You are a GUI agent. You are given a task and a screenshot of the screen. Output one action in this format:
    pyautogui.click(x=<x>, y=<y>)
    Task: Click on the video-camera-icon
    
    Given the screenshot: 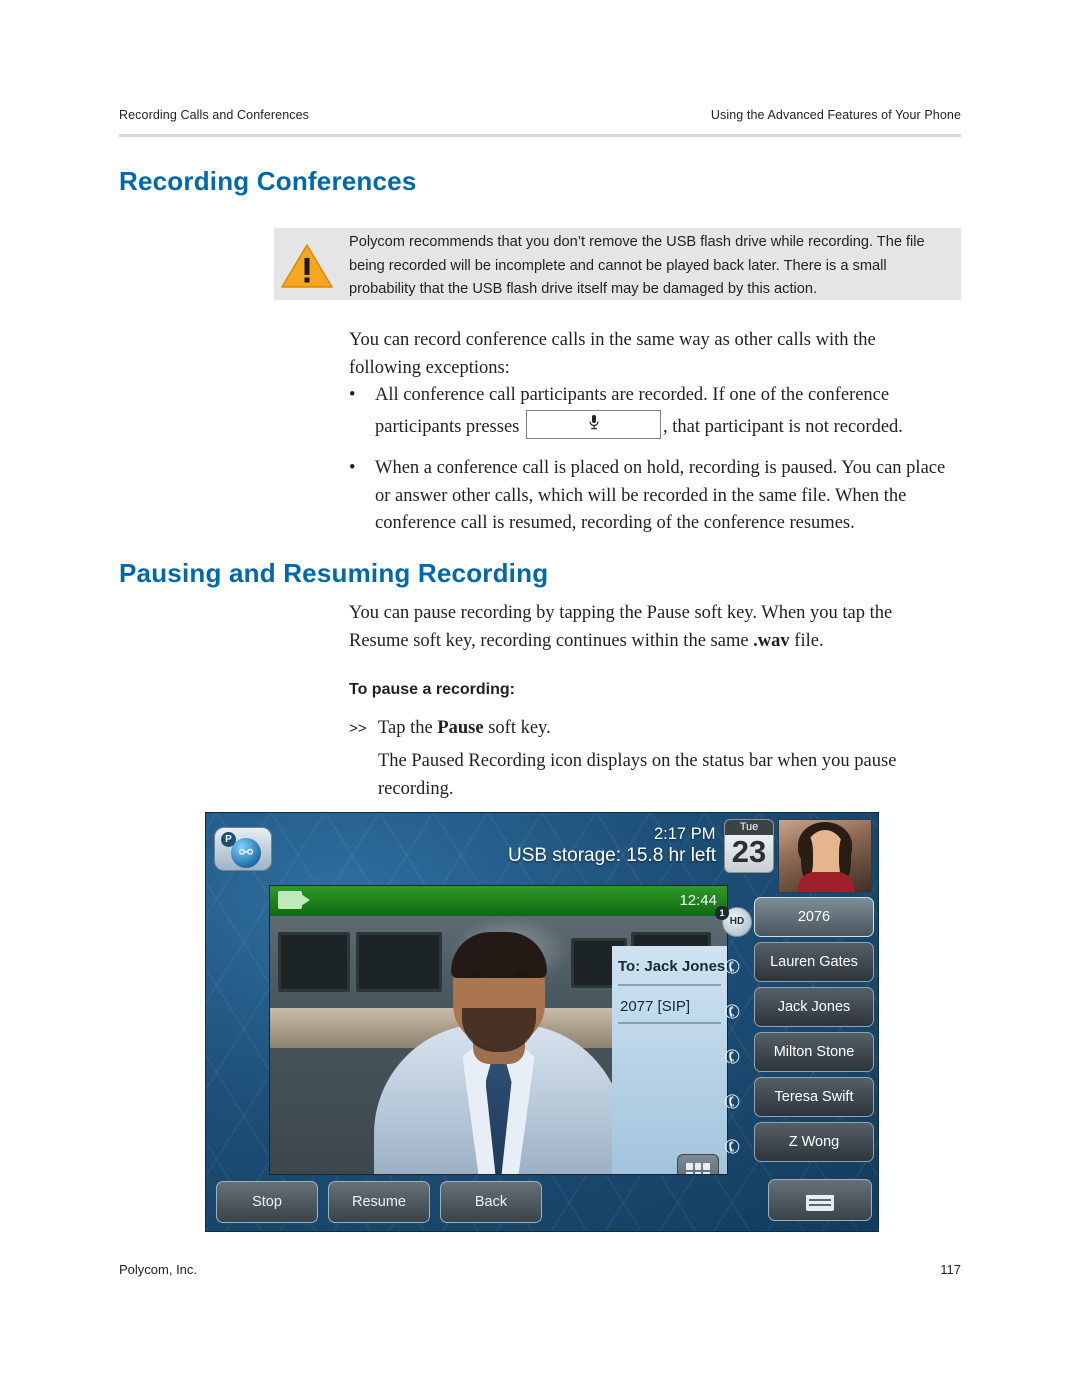 What is the action you would take?
    pyautogui.click(x=294, y=900)
    